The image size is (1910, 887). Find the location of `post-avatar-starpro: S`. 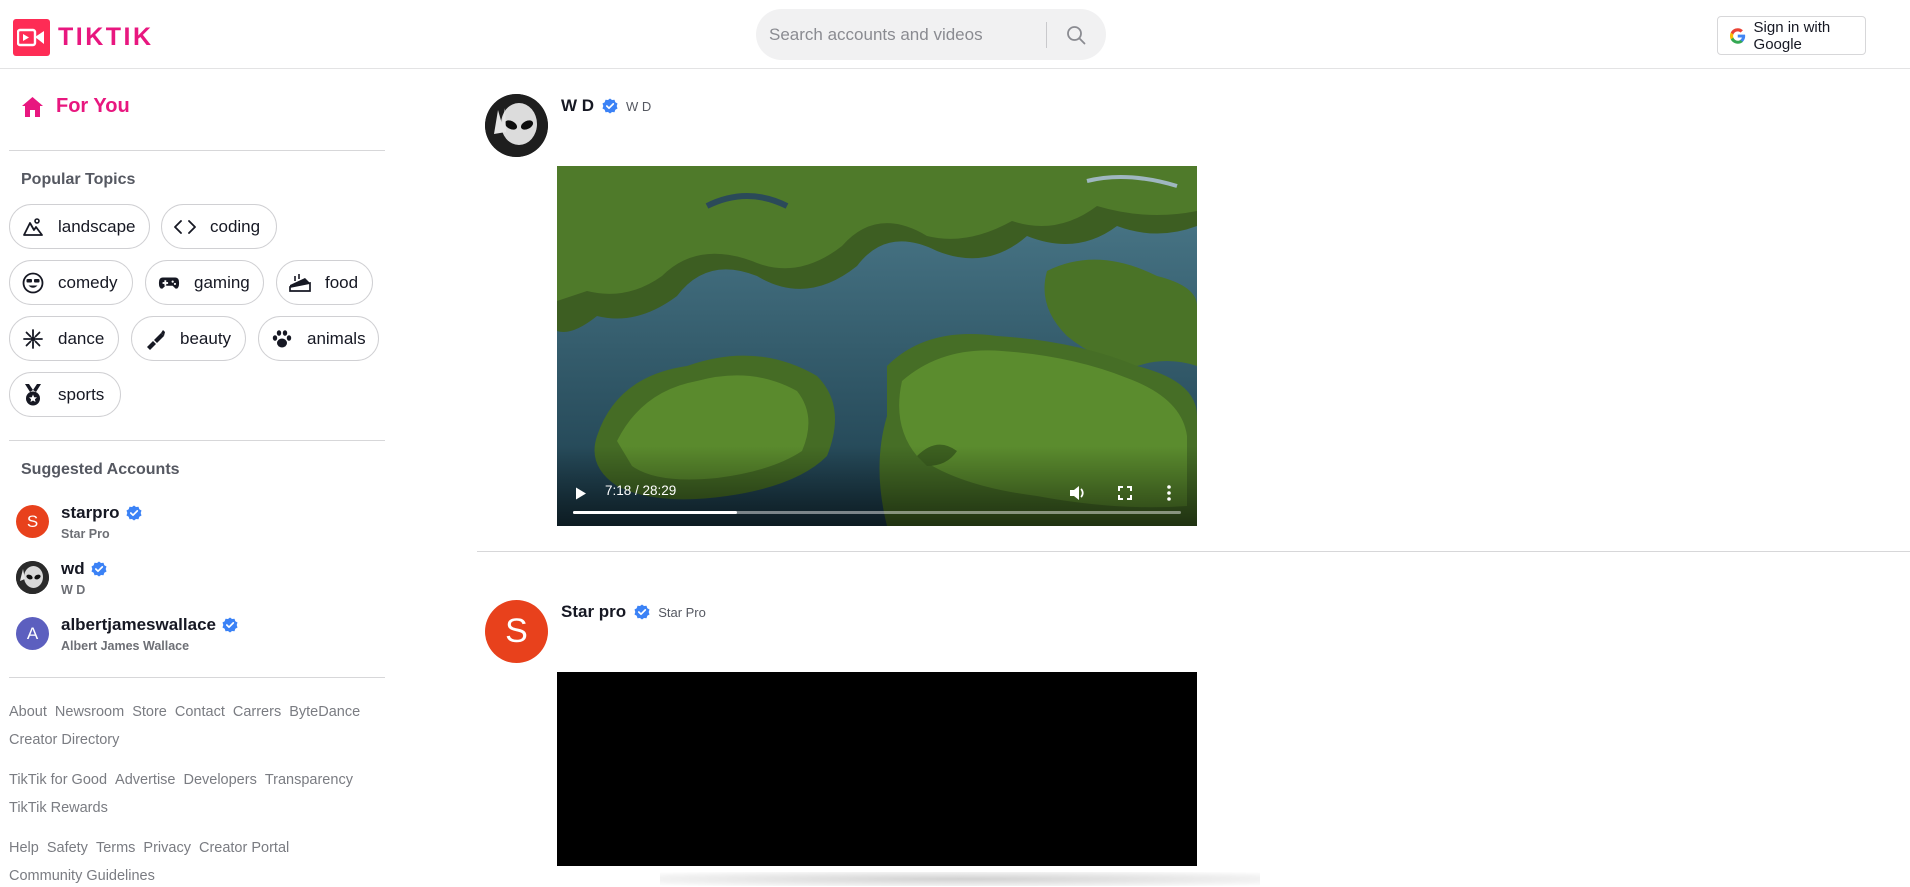

post-avatar-starpro: S is located at coordinates (516, 631).